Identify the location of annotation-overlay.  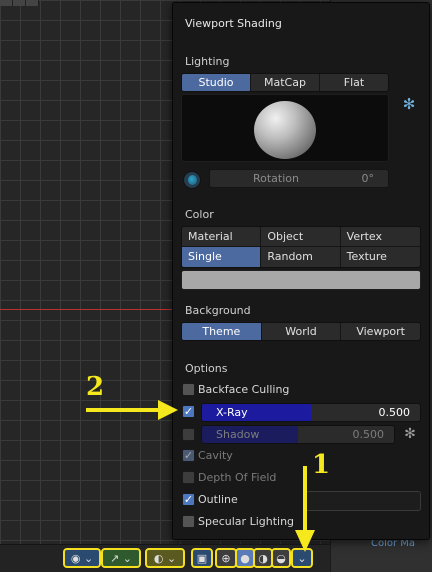
(200, 476).